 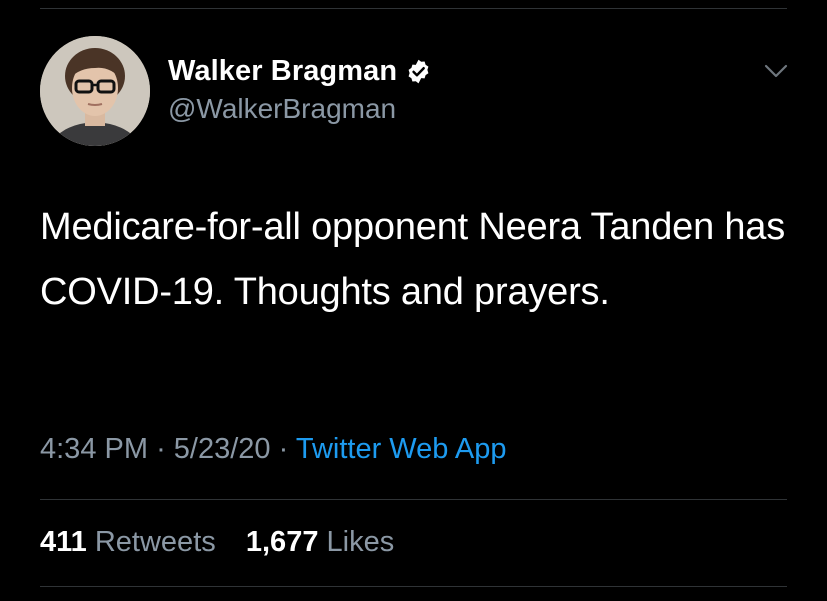 What do you see at coordinates (222, 449) in the screenshot?
I see `tweet-date: 5/23/20` at bounding box center [222, 449].